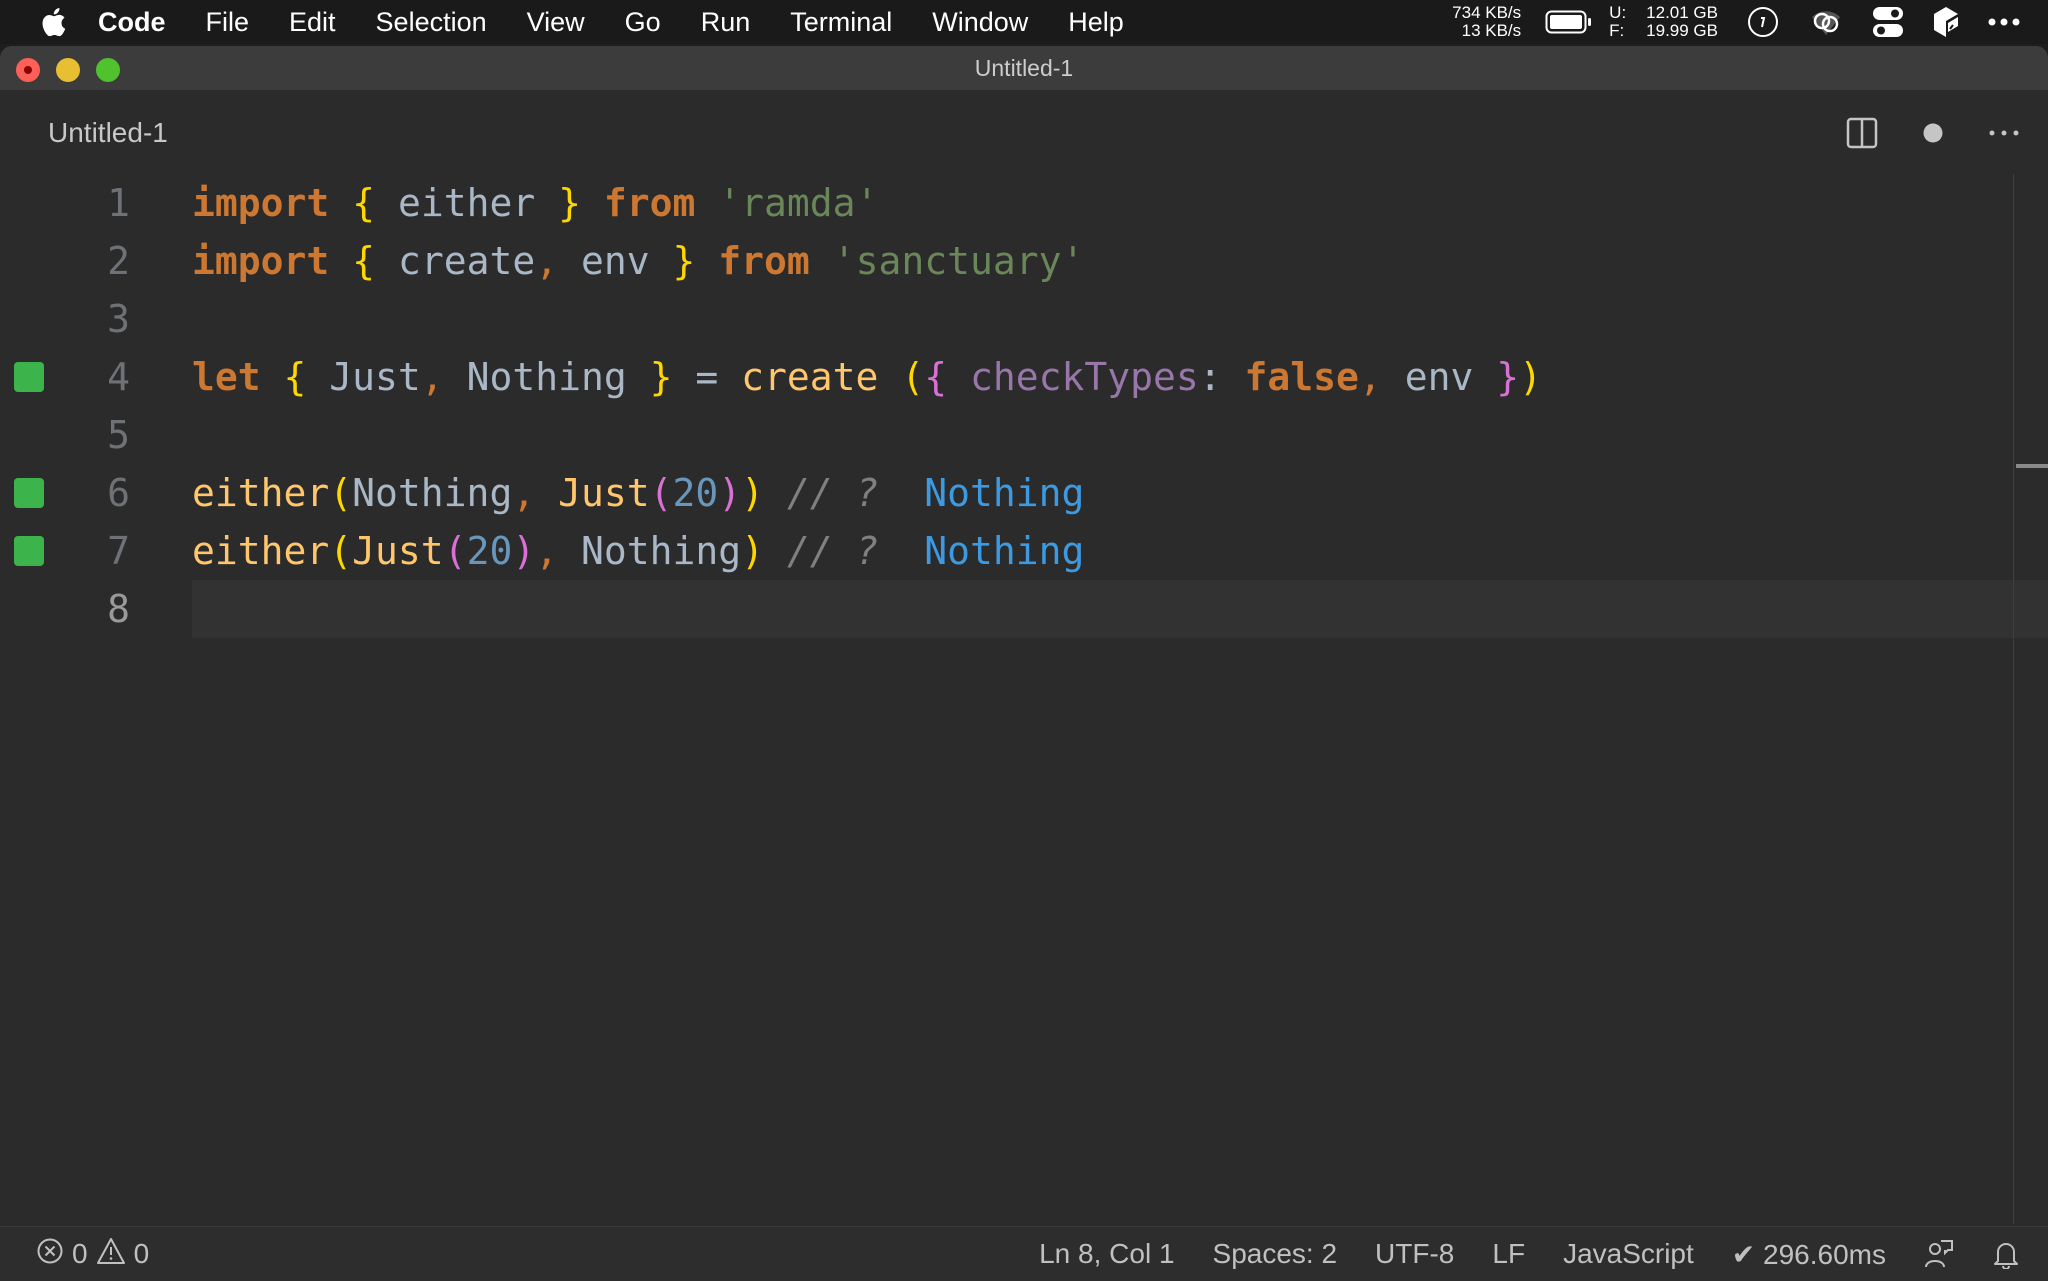  Describe the element at coordinates (1569, 22) in the screenshot. I see `battery-icon` at that location.